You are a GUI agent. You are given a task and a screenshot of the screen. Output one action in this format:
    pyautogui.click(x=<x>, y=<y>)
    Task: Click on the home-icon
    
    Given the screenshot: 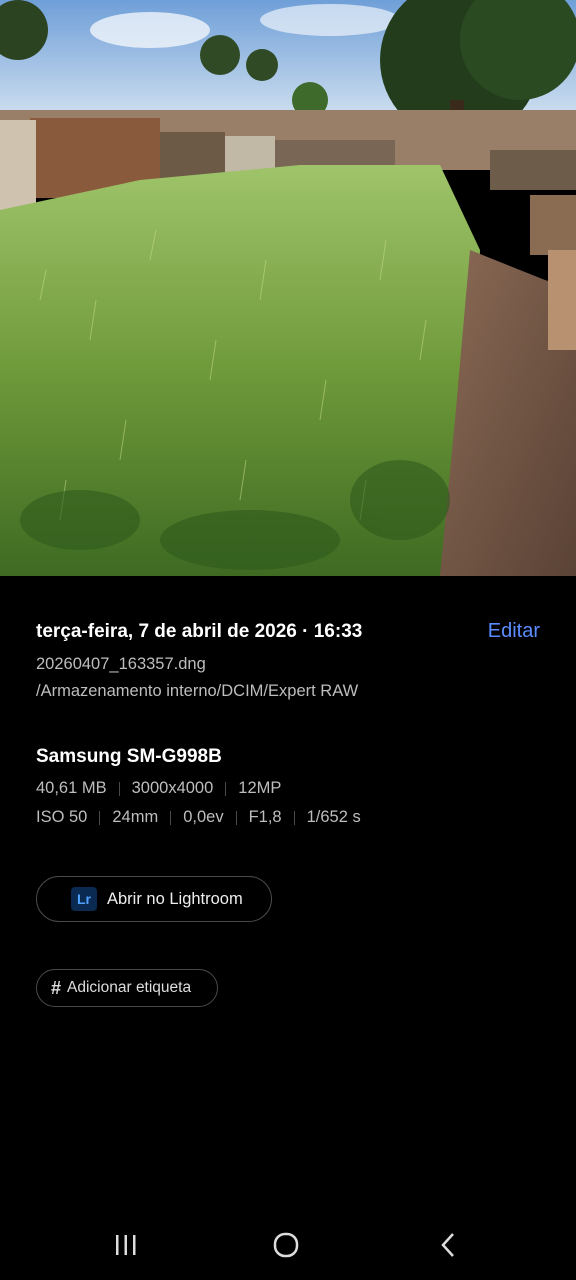 What is the action you would take?
    pyautogui.click(x=286, y=1245)
    